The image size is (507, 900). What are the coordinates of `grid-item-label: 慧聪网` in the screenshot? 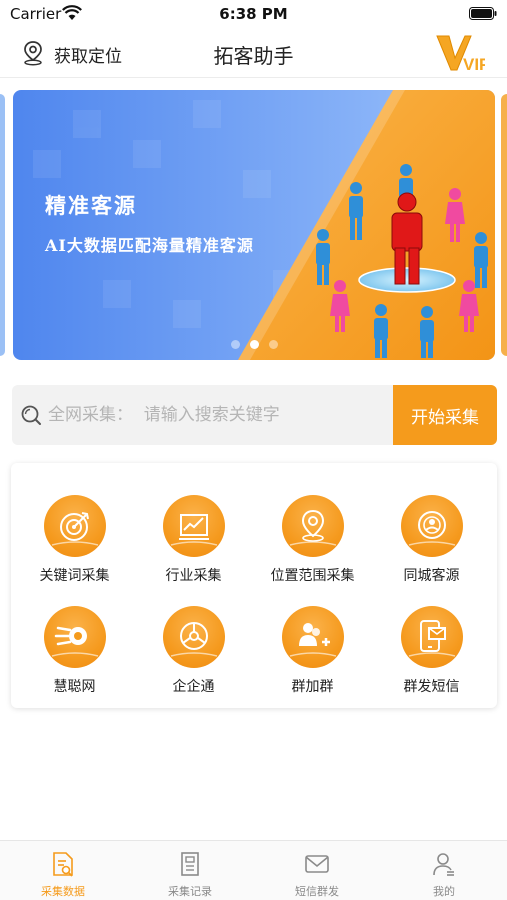 It's located at (74, 687).